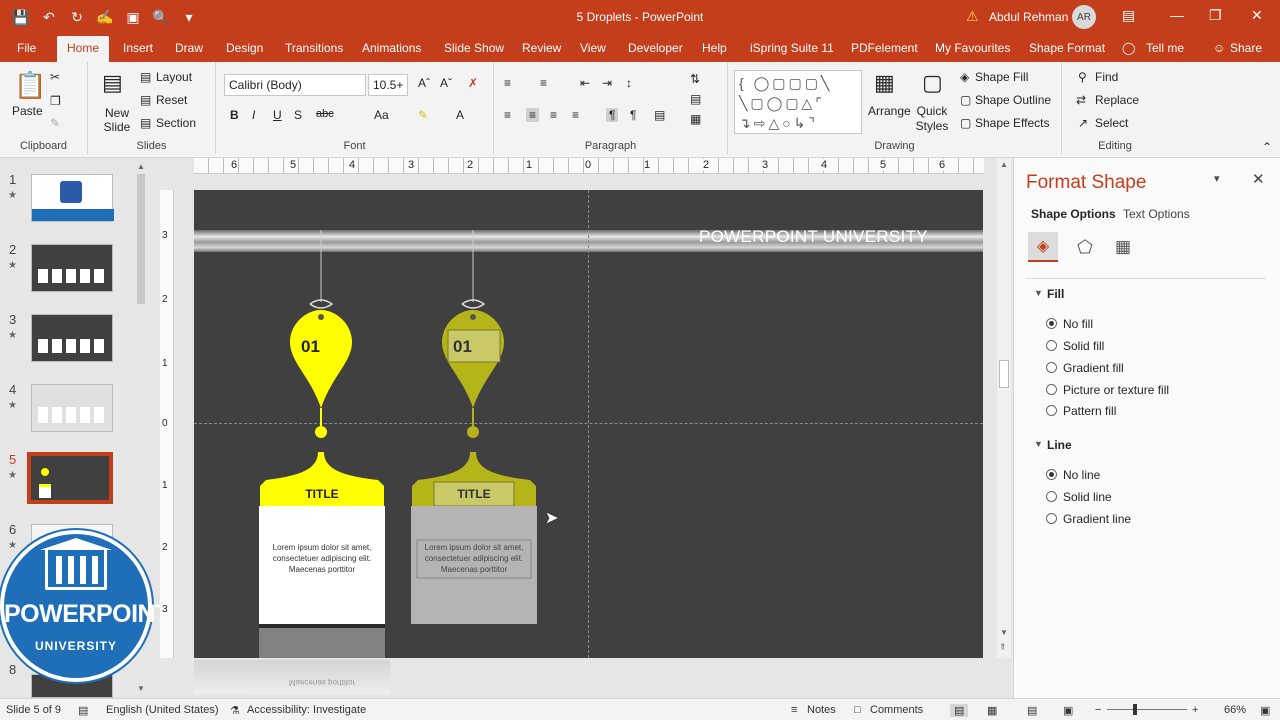 Image resolution: width=1280 pixels, height=720 pixels. What do you see at coordinates (1075, 346) in the screenshot?
I see `radio-solid-fill: Solid fill` at bounding box center [1075, 346].